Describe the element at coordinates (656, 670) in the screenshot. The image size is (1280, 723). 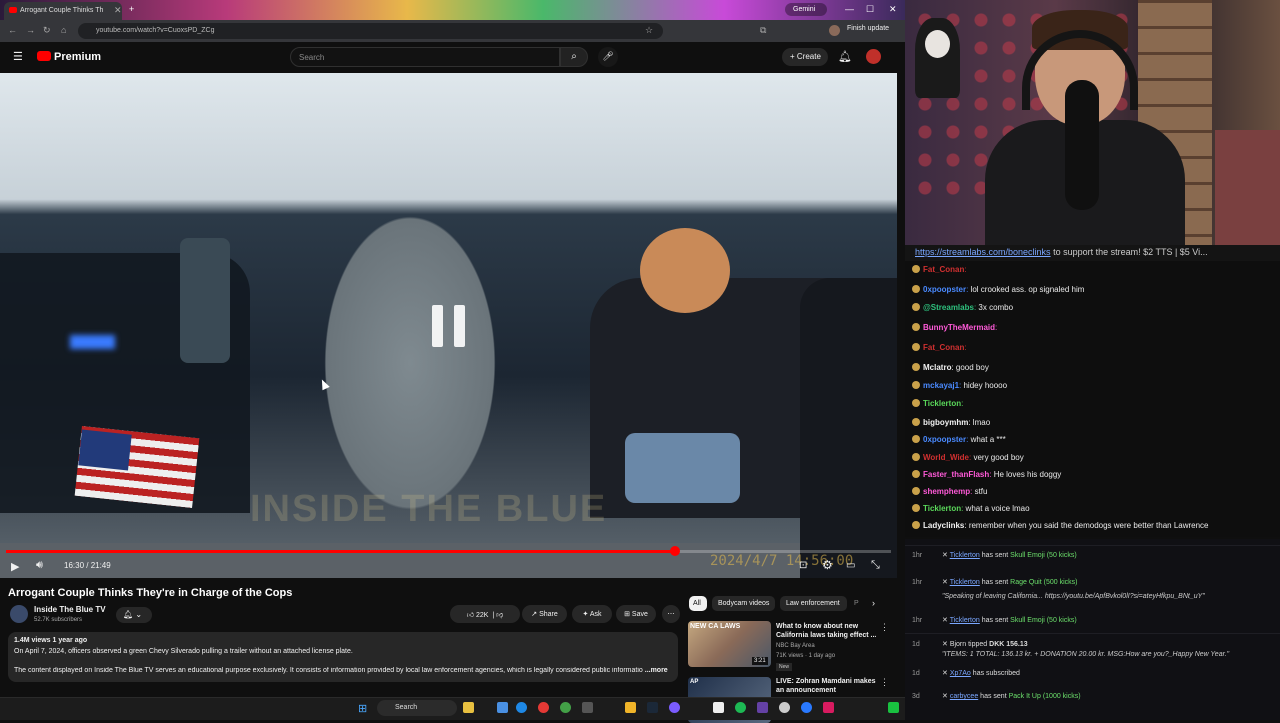
I see `more-link: ...more` at that location.